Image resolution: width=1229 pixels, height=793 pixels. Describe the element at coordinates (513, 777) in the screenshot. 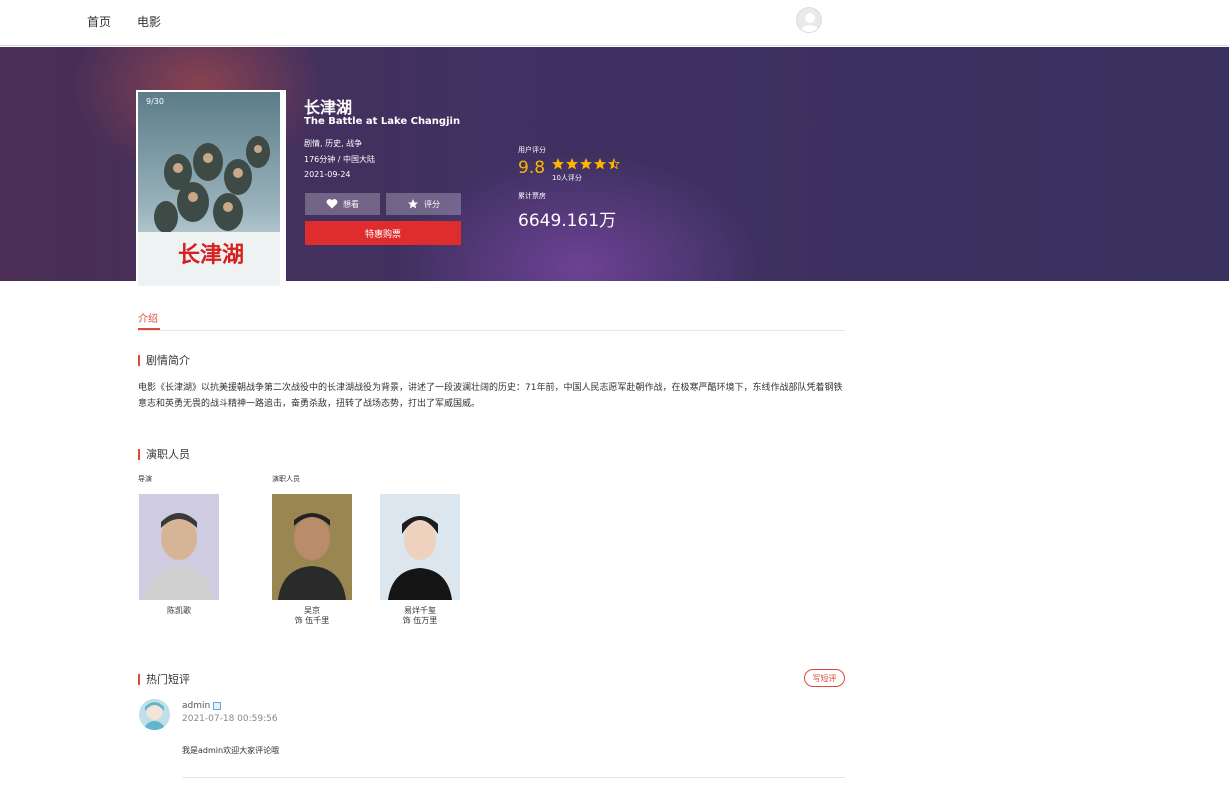

I see `comment-divider` at that location.